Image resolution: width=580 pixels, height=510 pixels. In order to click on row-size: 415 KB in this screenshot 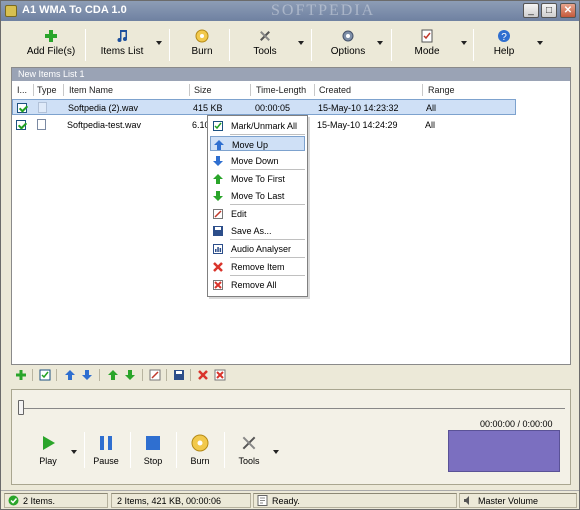, I will do `click(208, 108)`.